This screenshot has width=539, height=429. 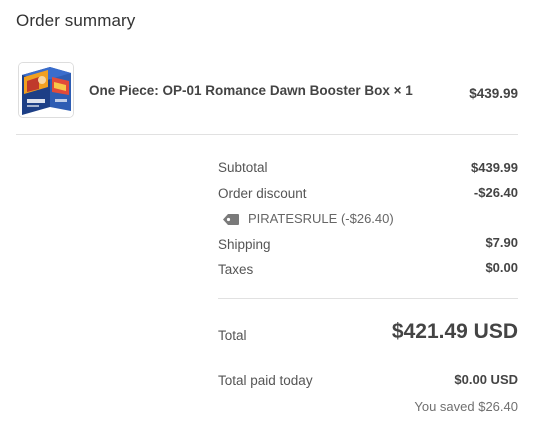 What do you see at coordinates (494, 167) in the screenshot?
I see `subtotal-value: $439.99` at bounding box center [494, 167].